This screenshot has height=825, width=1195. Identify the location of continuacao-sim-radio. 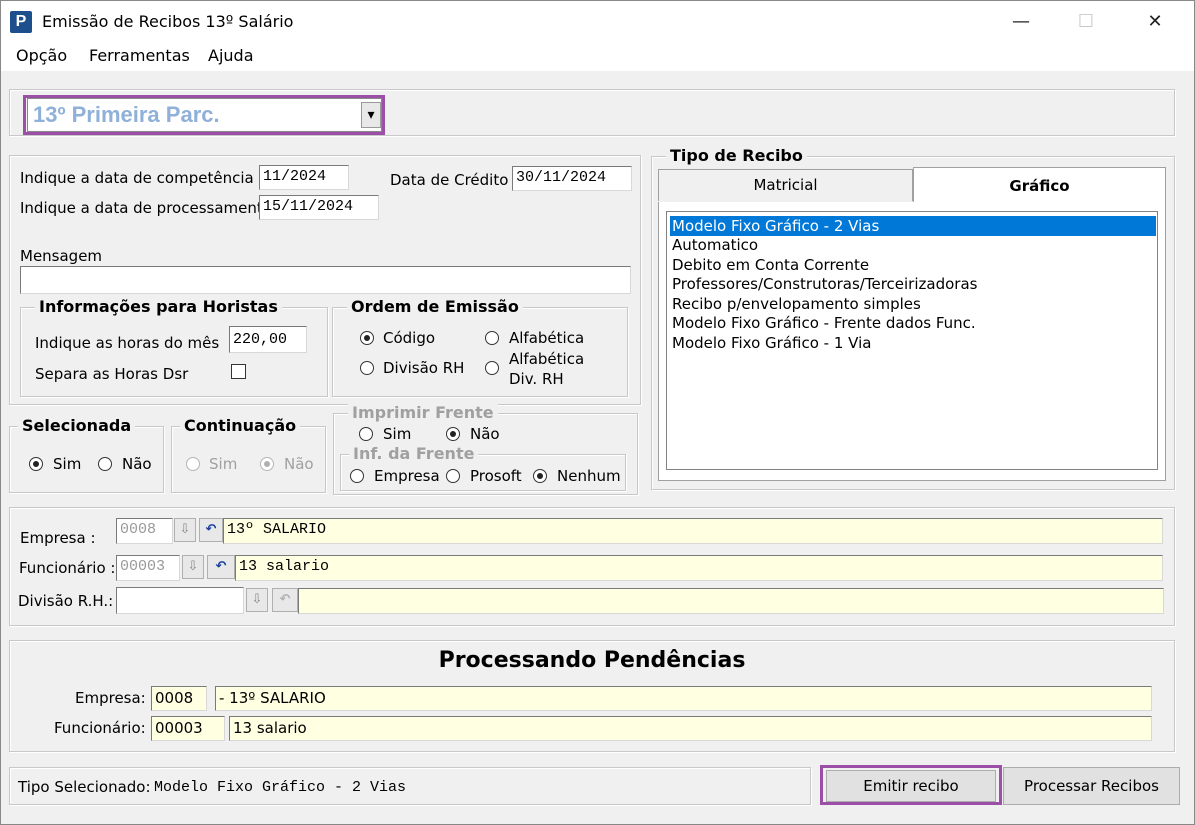
(193, 464).